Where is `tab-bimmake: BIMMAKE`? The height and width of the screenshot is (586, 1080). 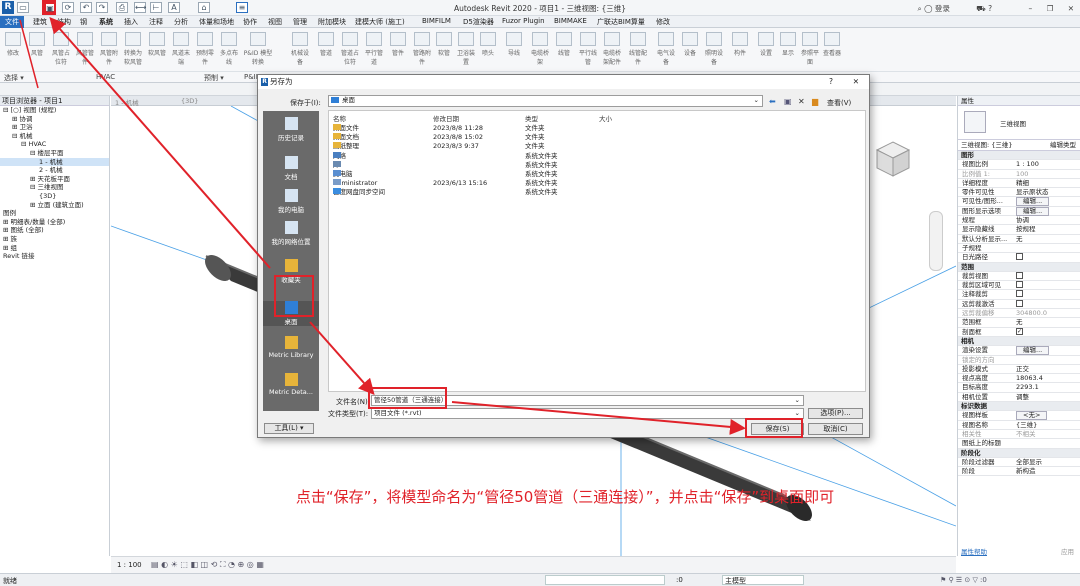
tab-bimmake: BIMMAKE is located at coordinates (570, 21).